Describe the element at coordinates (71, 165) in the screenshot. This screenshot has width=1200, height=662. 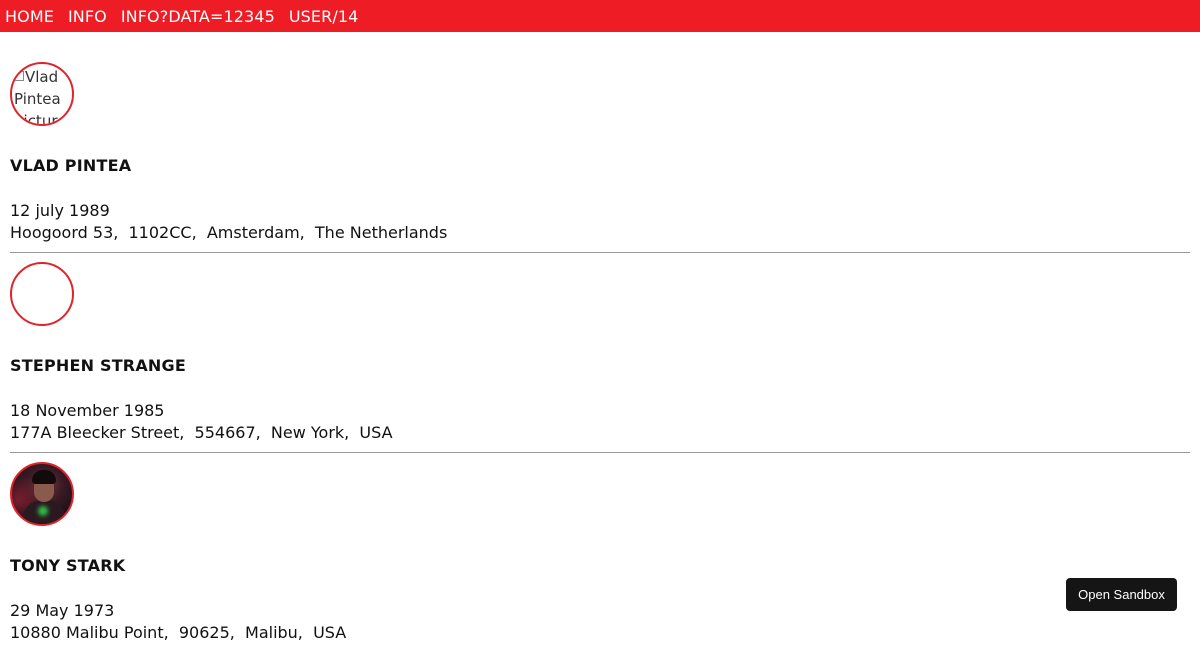
I see `user-name: VLAD PINTEA` at that location.